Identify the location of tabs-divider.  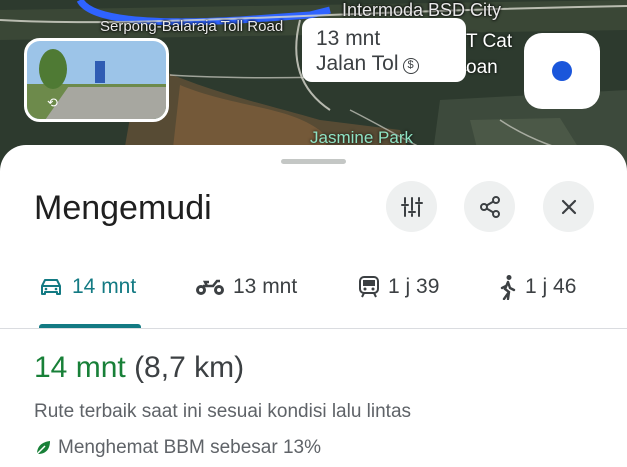
(313, 328).